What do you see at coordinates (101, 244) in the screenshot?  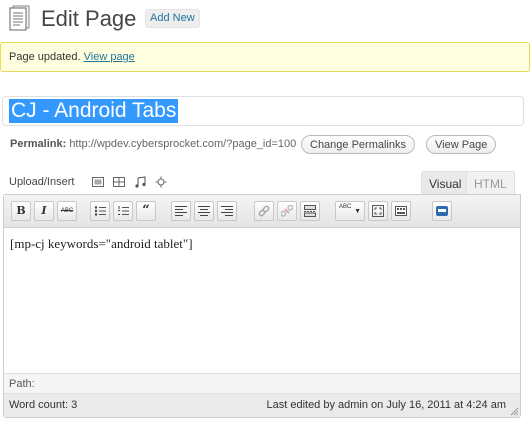 I see `editor-content: [mp-cj keywords="android tablet"]` at bounding box center [101, 244].